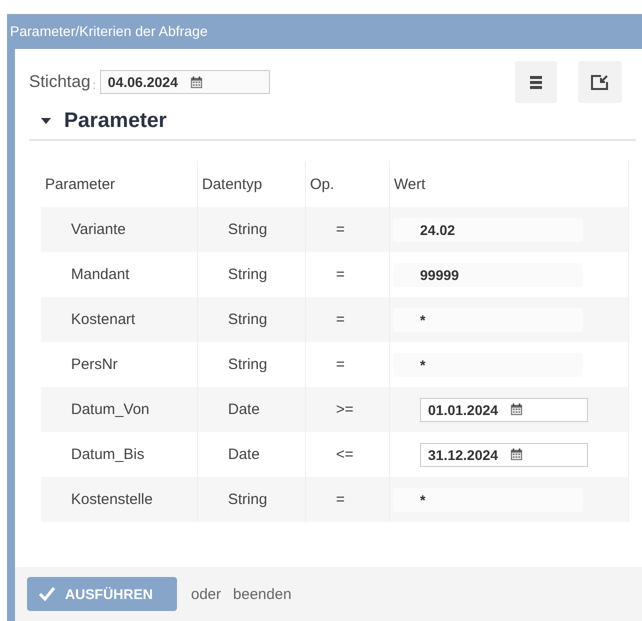 The height and width of the screenshot is (621, 642). Describe the element at coordinates (206, 594) in the screenshot. I see `or-text: oder` at that location.